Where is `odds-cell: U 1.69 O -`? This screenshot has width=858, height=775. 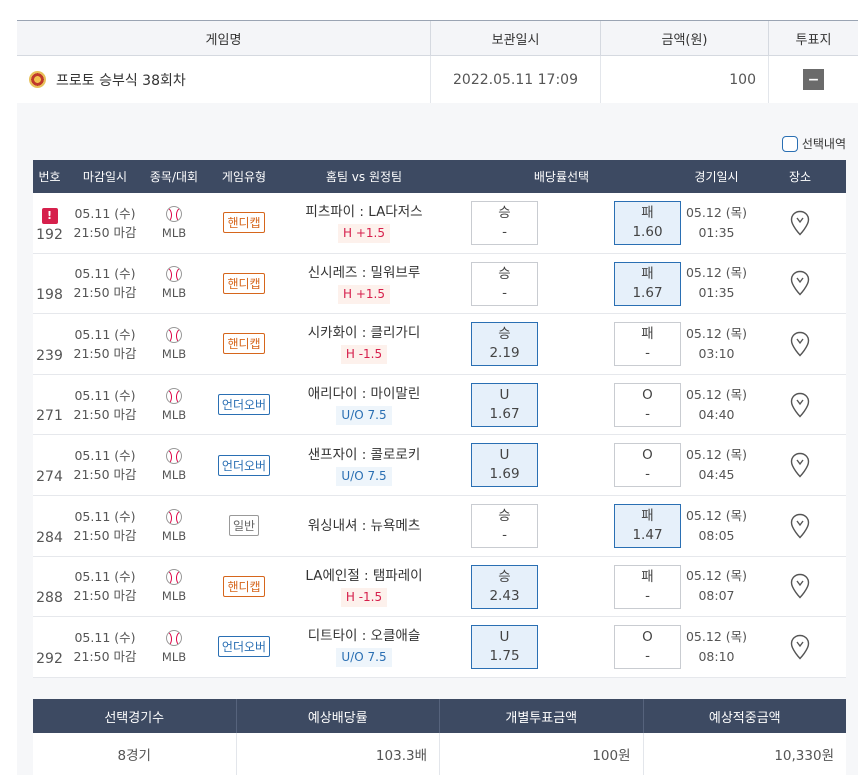
odds-cell: U 1.69 O - is located at coordinates (562, 465).